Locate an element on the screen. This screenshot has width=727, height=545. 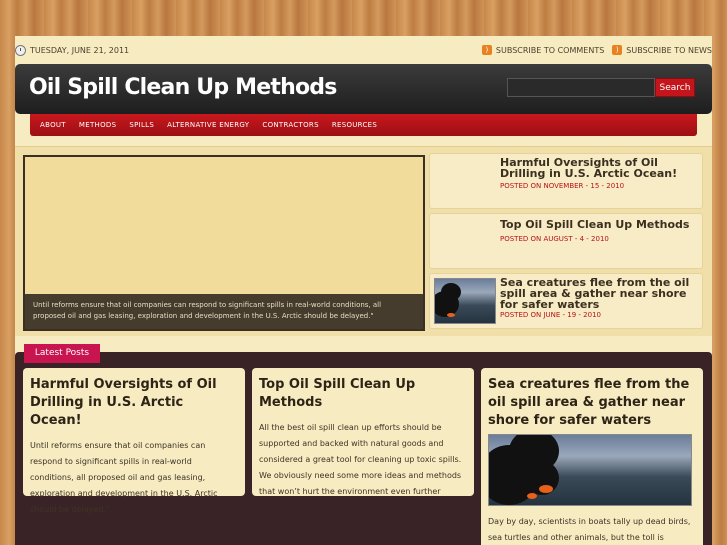
nav-item-alternative-energy: ALTERNATIVE ENERGY is located at coordinates (208, 125).